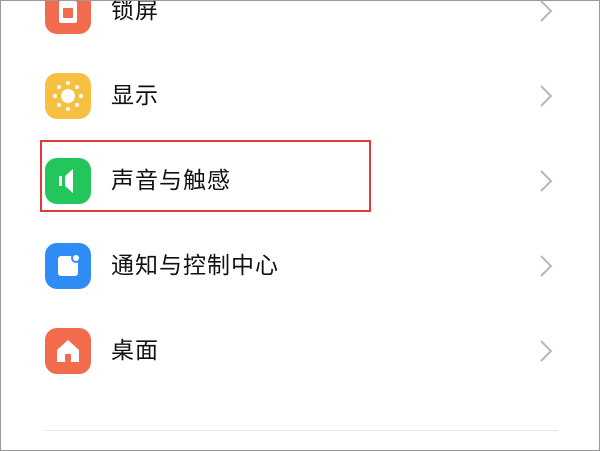  Describe the element at coordinates (135, 96) in the screenshot. I see `settings-item-label: 显示` at that location.